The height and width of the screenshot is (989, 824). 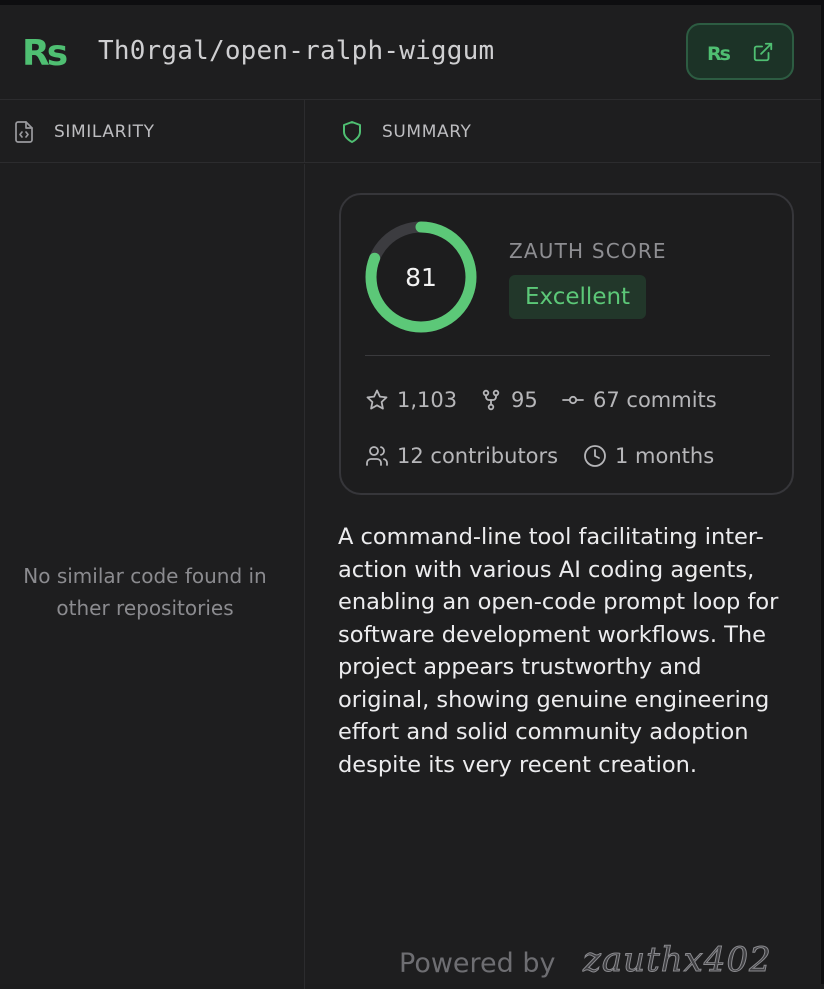 What do you see at coordinates (595, 456) in the screenshot?
I see `clock-icon` at bounding box center [595, 456].